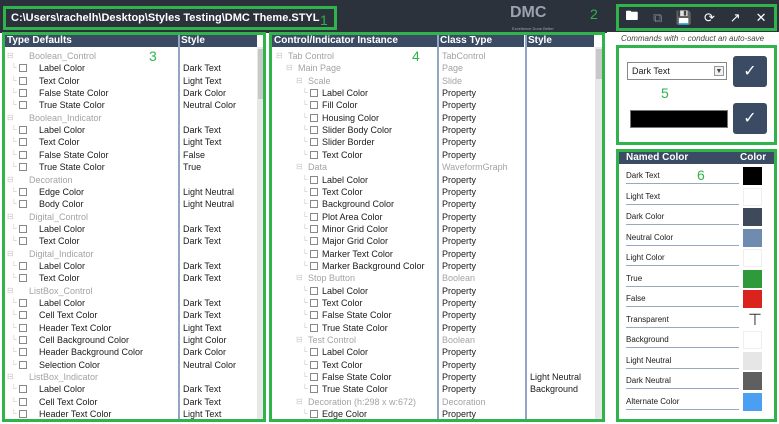  Describe the element at coordinates (719, 71) in the screenshot. I see `chevron-down-icon: ▼` at that location.